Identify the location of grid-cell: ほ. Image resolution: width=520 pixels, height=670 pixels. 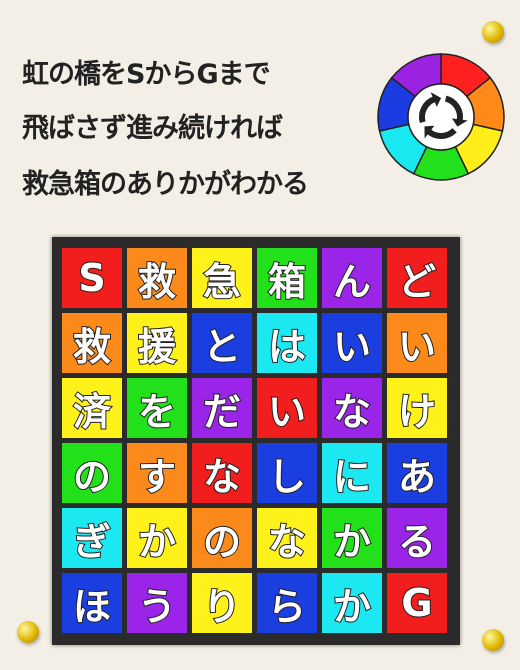
(92, 603).